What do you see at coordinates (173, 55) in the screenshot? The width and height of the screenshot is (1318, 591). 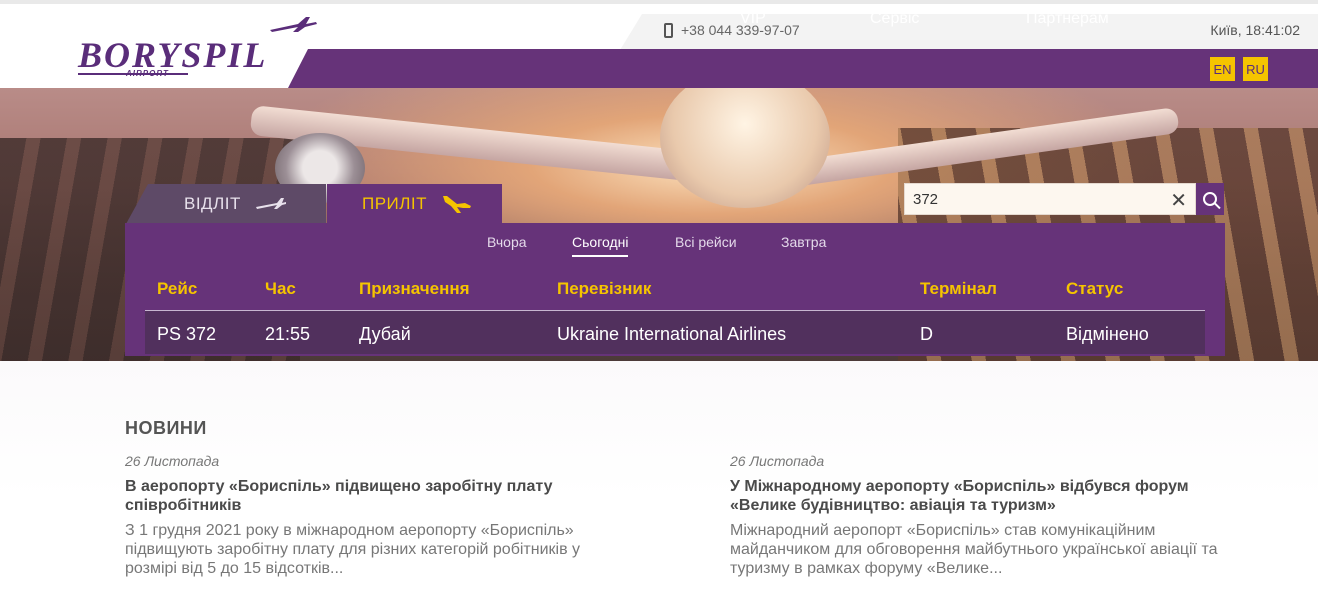 I see `logo-text: BORYSPIL` at bounding box center [173, 55].